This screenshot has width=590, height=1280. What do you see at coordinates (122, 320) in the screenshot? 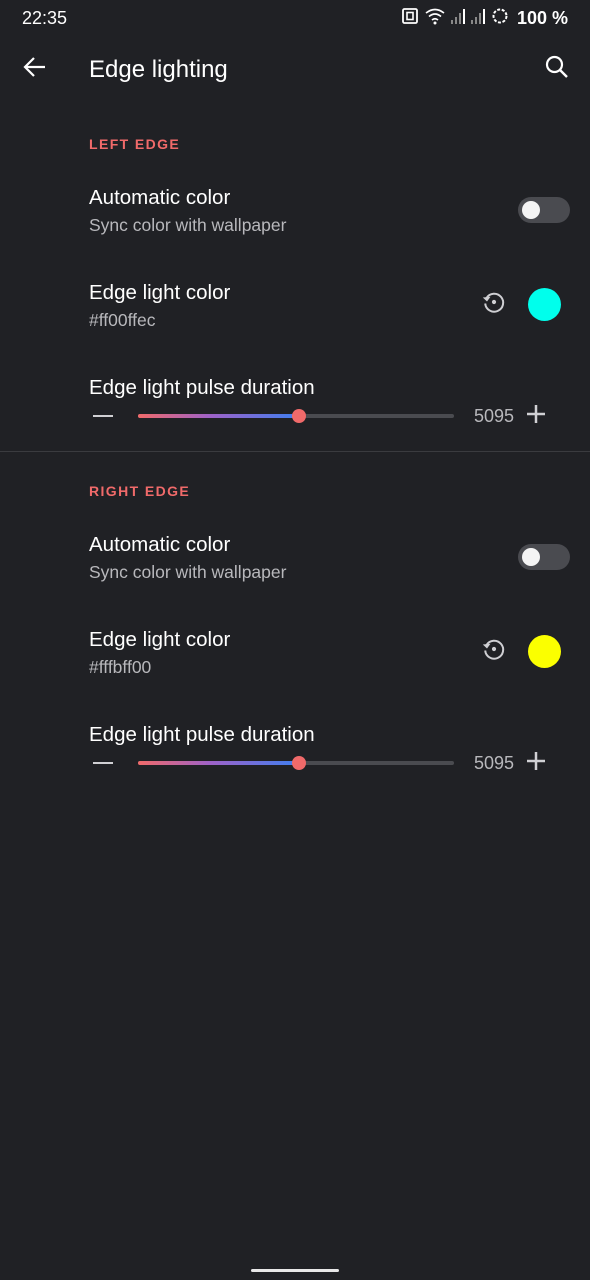
I see `edge-color-value: #ff00ffec` at bounding box center [122, 320].